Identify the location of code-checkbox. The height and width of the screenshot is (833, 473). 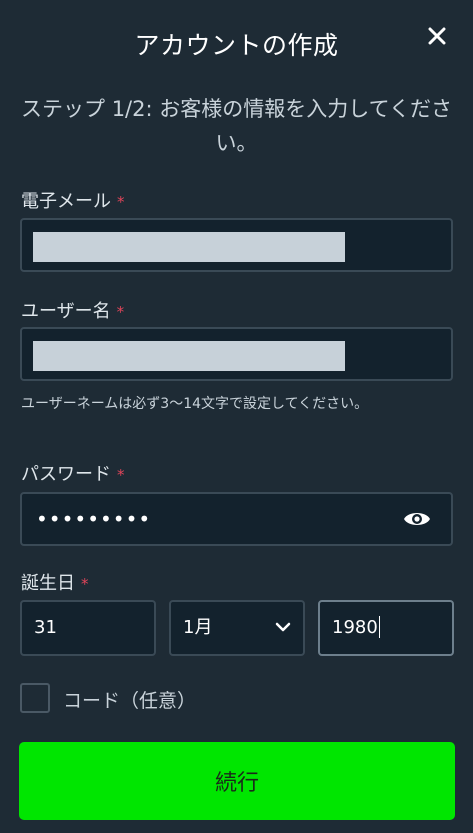
(35, 698).